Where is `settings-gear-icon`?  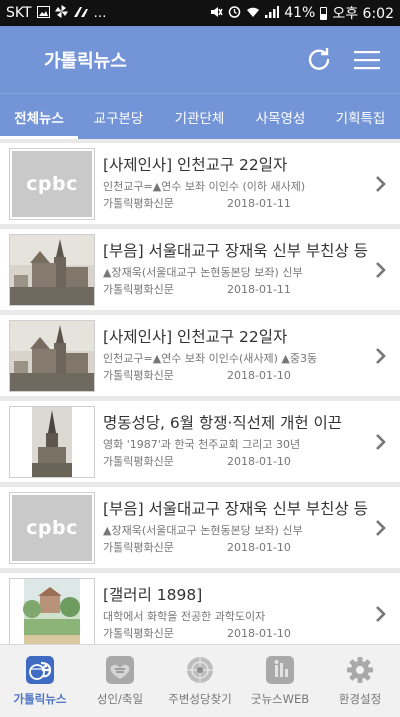
settings-gear-icon is located at coordinates (360, 670).